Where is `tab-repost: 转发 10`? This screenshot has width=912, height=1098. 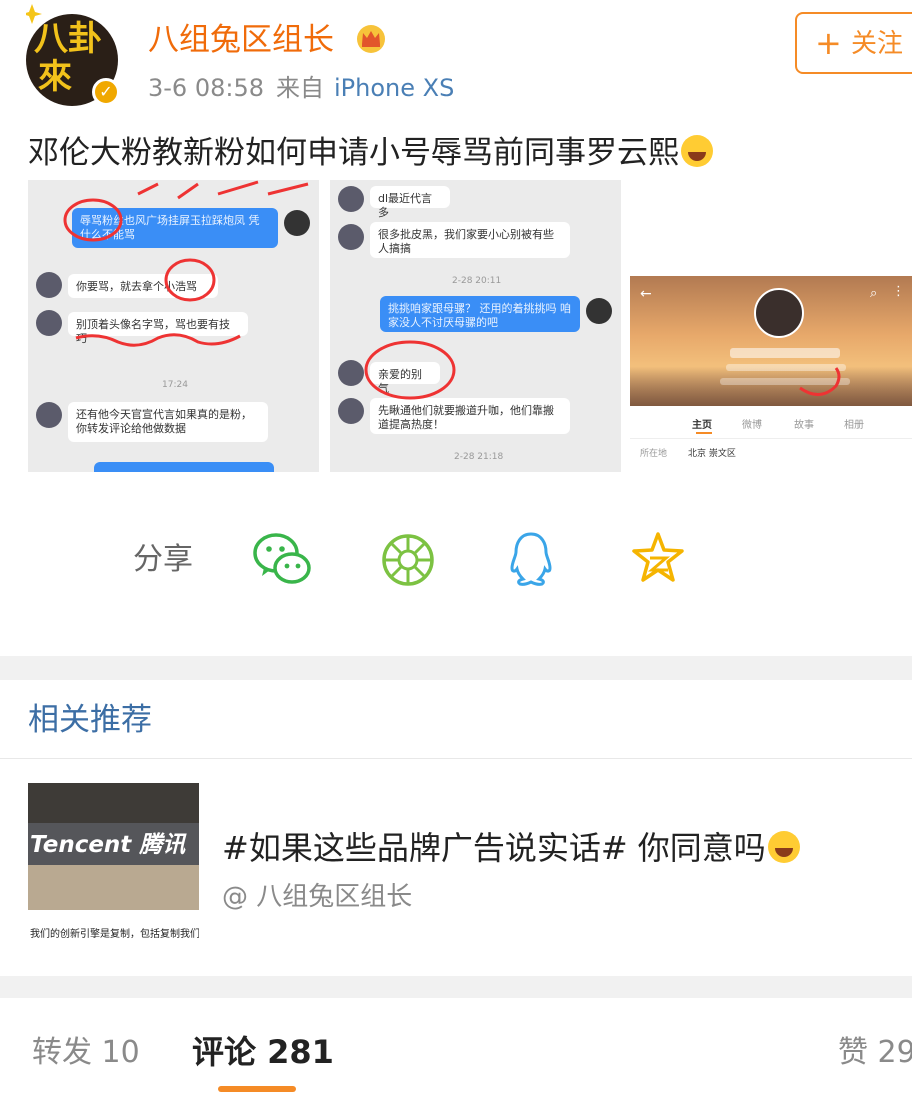 tab-repost: 转发 10 is located at coordinates (86, 1053).